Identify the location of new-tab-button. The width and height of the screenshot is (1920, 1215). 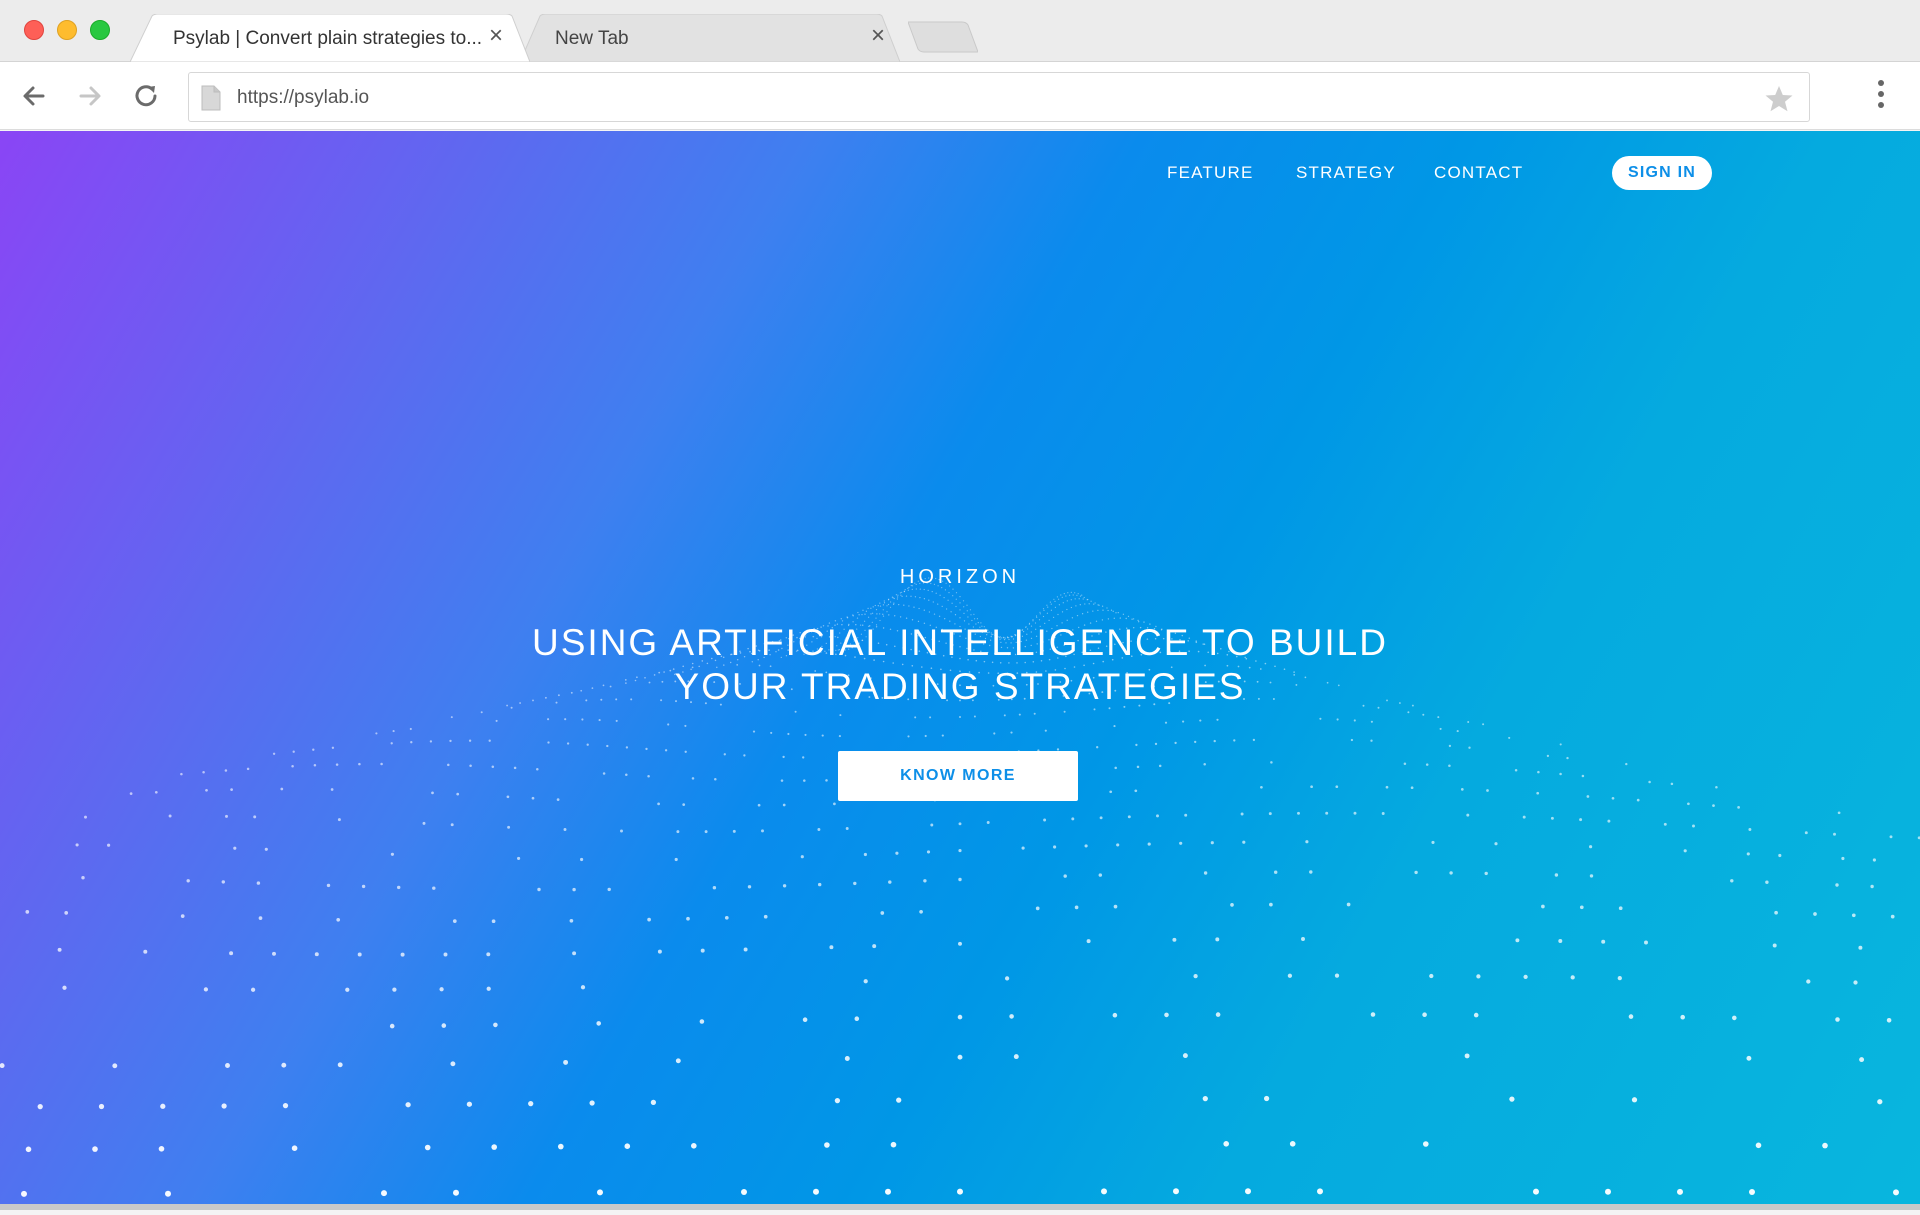
(943, 37).